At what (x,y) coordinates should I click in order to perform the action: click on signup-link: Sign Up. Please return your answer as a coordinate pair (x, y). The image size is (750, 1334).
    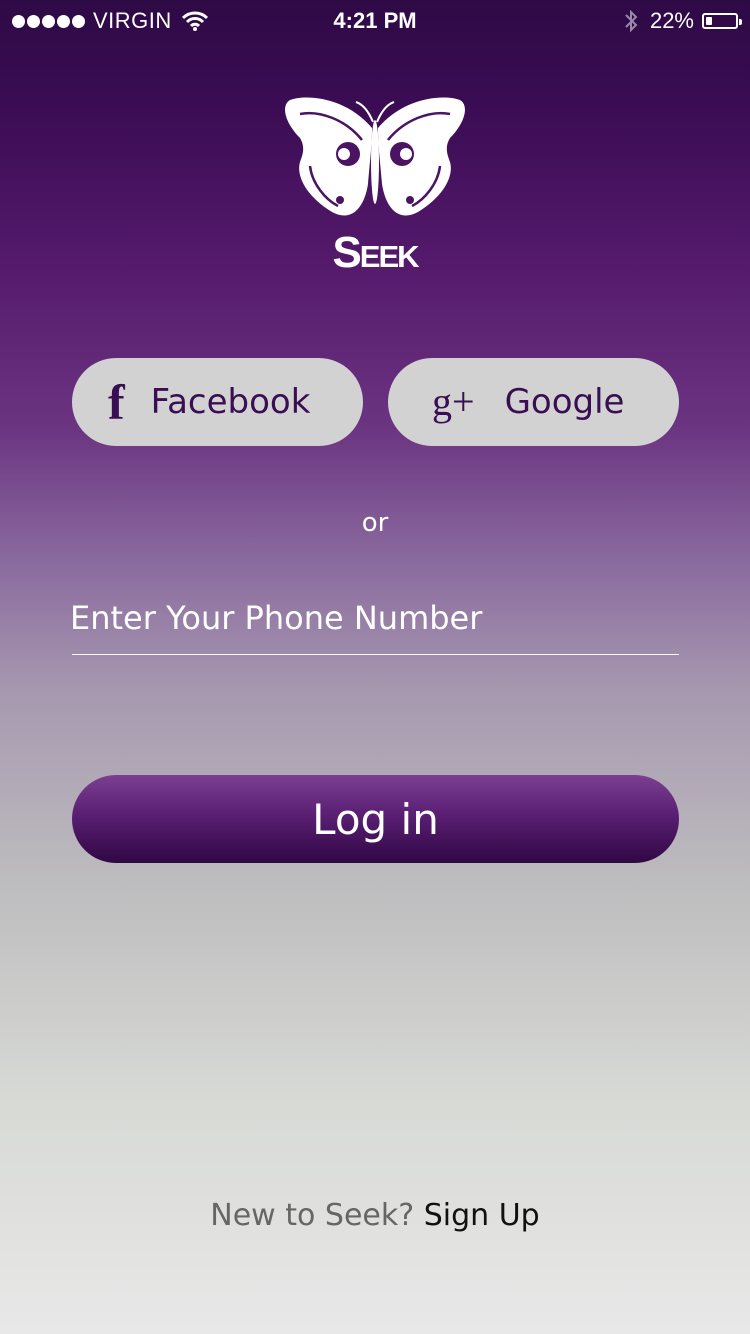
    Looking at the image, I should click on (482, 1215).